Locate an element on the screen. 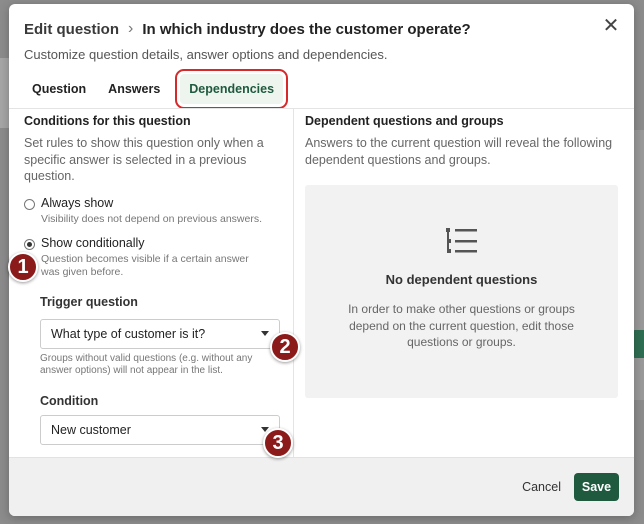 This screenshot has width=644, height=524. trigger-question-value: What type of customer is it? is located at coordinates (128, 333).